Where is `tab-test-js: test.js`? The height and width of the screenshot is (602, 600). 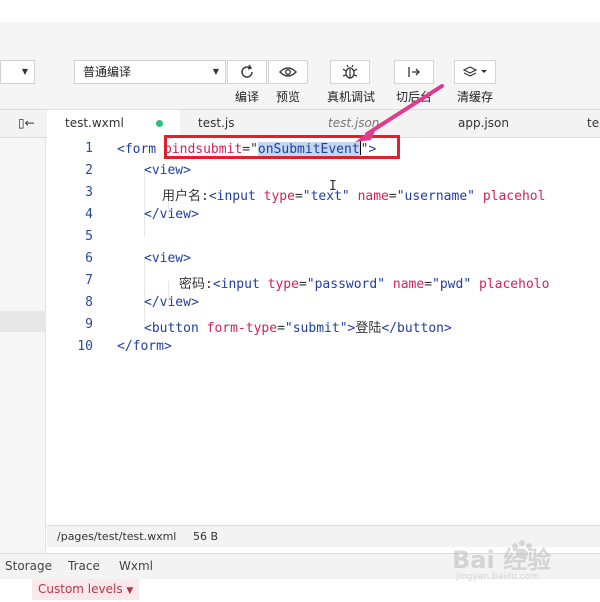 tab-test-js: test.js is located at coordinates (216, 123).